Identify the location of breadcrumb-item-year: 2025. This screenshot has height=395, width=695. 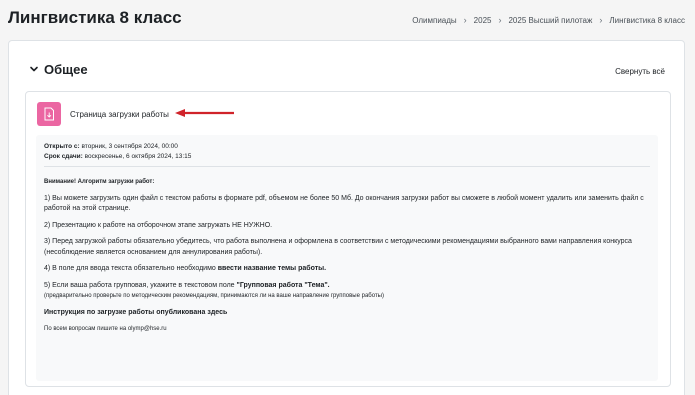
(483, 20).